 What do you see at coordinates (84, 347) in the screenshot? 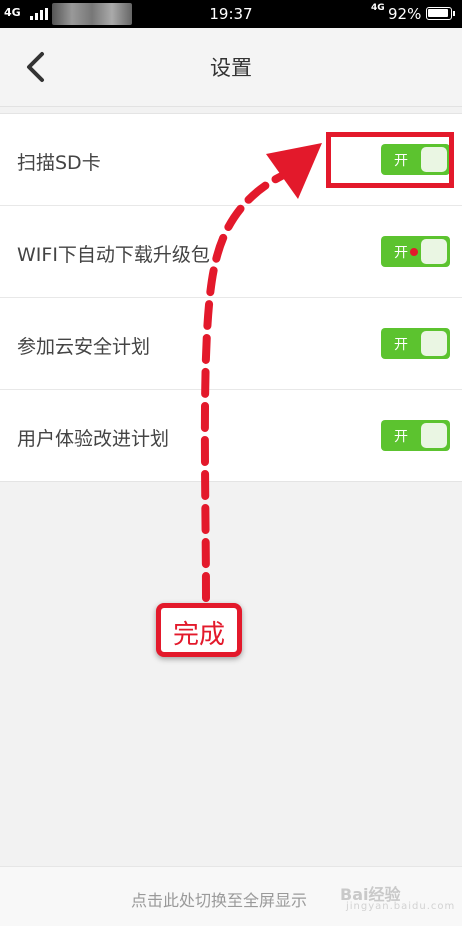
I see `setting-label: 参加云安全计划` at bounding box center [84, 347].